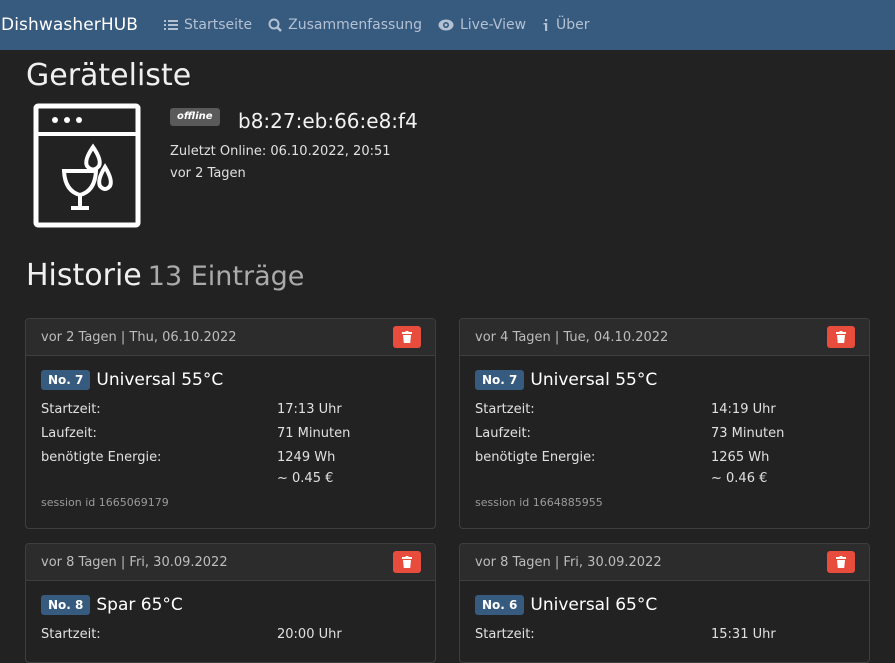  What do you see at coordinates (740, 457) in the screenshot?
I see `energy-value: 1265 Wh` at bounding box center [740, 457].